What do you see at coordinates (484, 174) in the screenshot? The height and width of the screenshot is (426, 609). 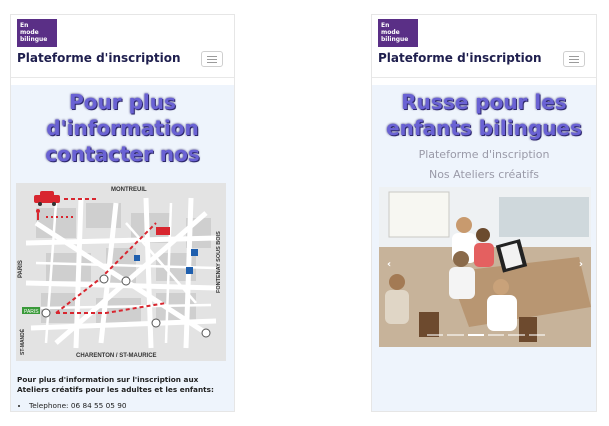 I see `subtitle-workshops: Nos Ateliers créatifs` at bounding box center [484, 174].